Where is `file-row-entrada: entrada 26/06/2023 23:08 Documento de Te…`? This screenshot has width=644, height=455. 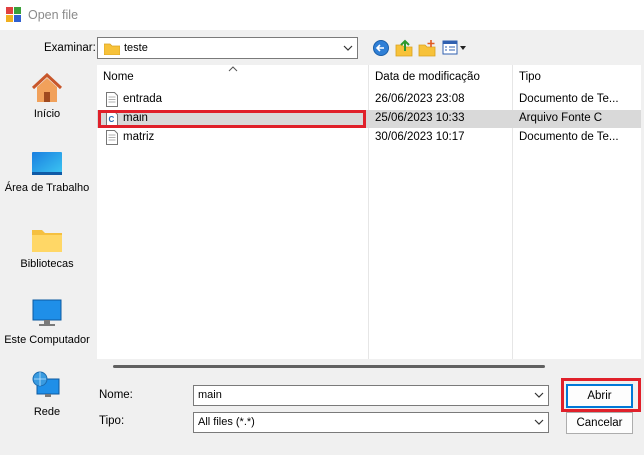 file-row-entrada: entrada 26/06/2023 23:08 Documento de Te… is located at coordinates (369, 100).